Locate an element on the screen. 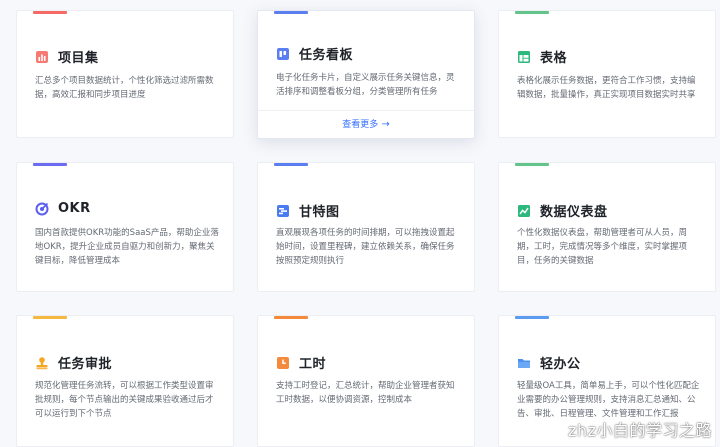 The height and width of the screenshot is (447, 720). target-icon is located at coordinates (42, 209).